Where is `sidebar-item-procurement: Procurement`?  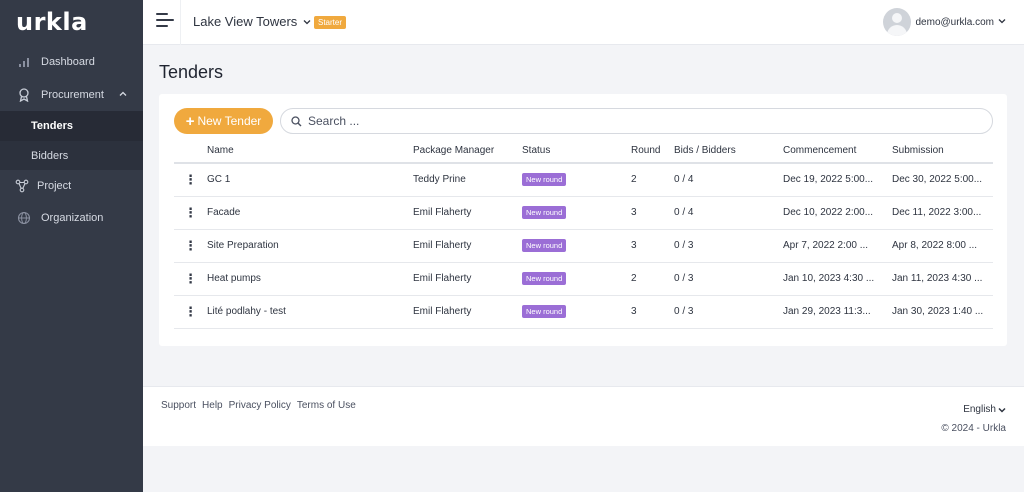 sidebar-item-procurement: Procurement is located at coordinates (71, 95).